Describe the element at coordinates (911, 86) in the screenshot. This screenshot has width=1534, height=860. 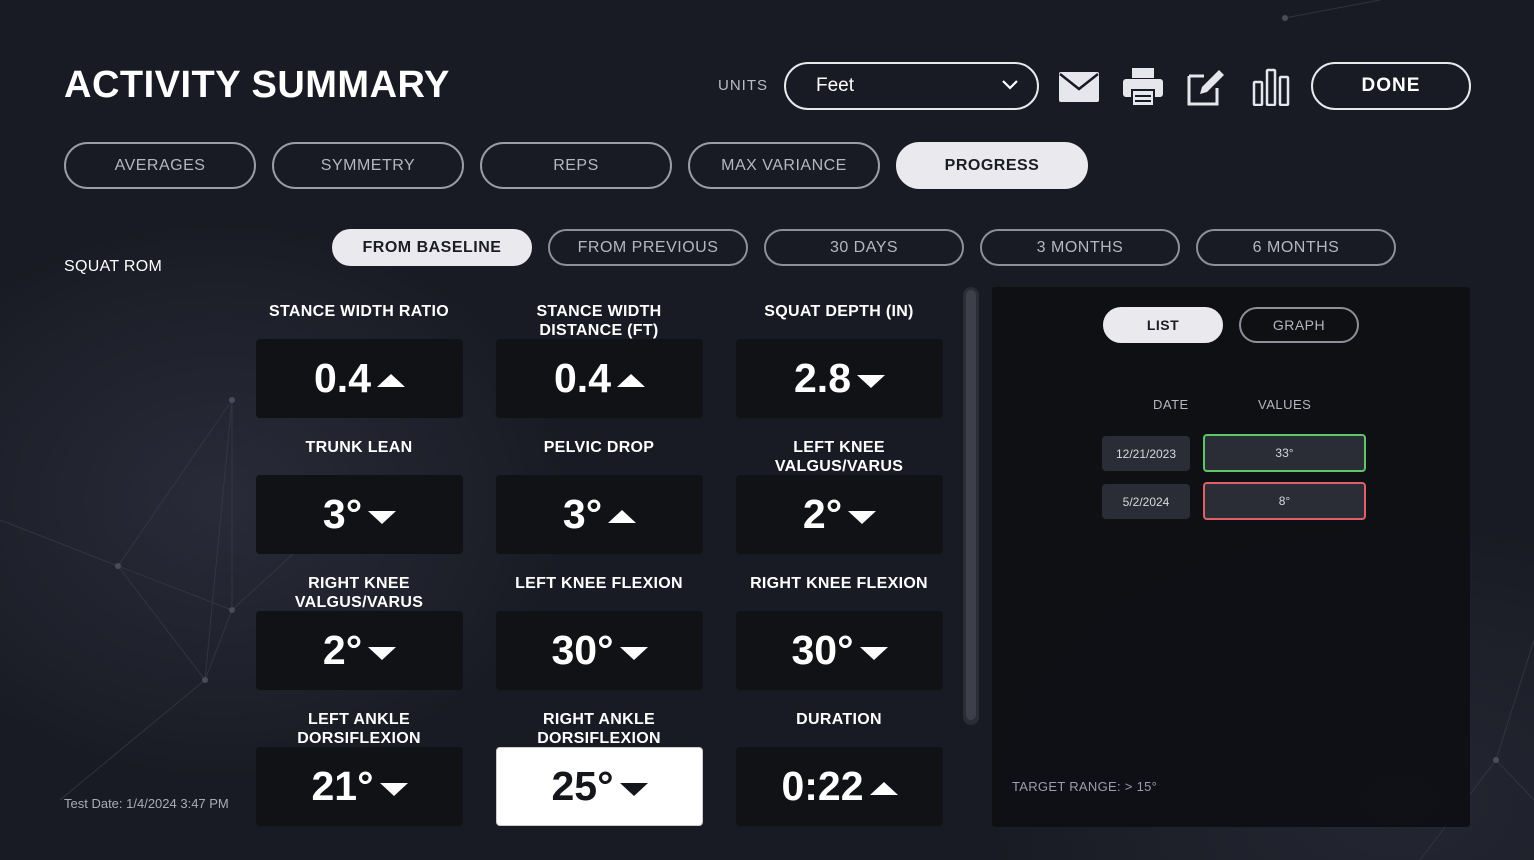
I see `units-dropdown: Feet` at that location.